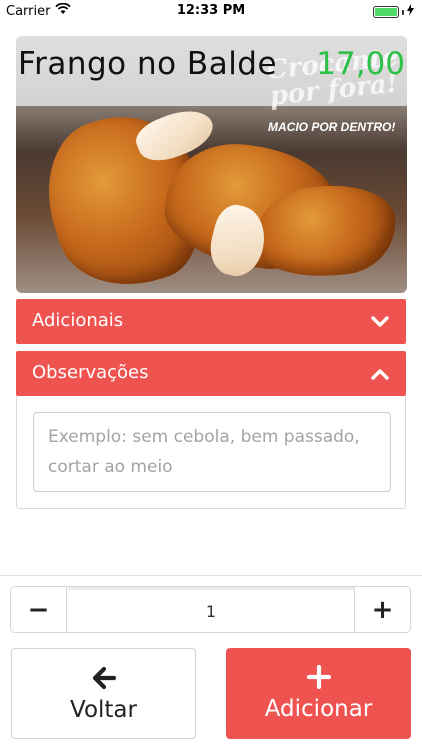 The height and width of the screenshot is (750, 422). Describe the element at coordinates (211, 575) in the screenshot. I see `footer-divider` at that location.